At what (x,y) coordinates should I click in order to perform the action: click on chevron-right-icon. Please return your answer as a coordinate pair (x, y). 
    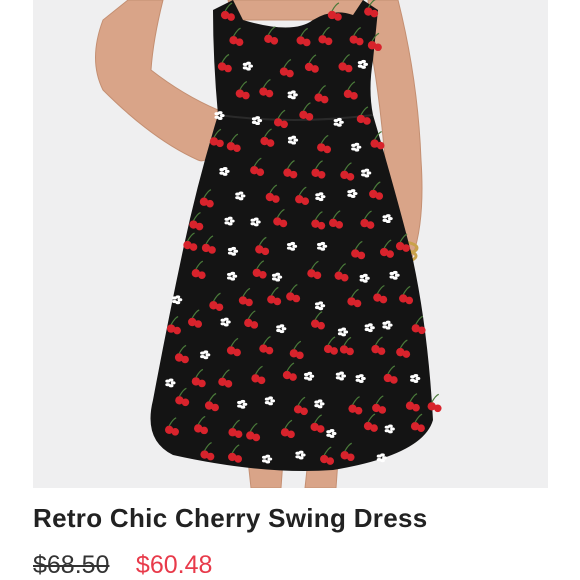
    Looking at the image, I should click on (545, 138).